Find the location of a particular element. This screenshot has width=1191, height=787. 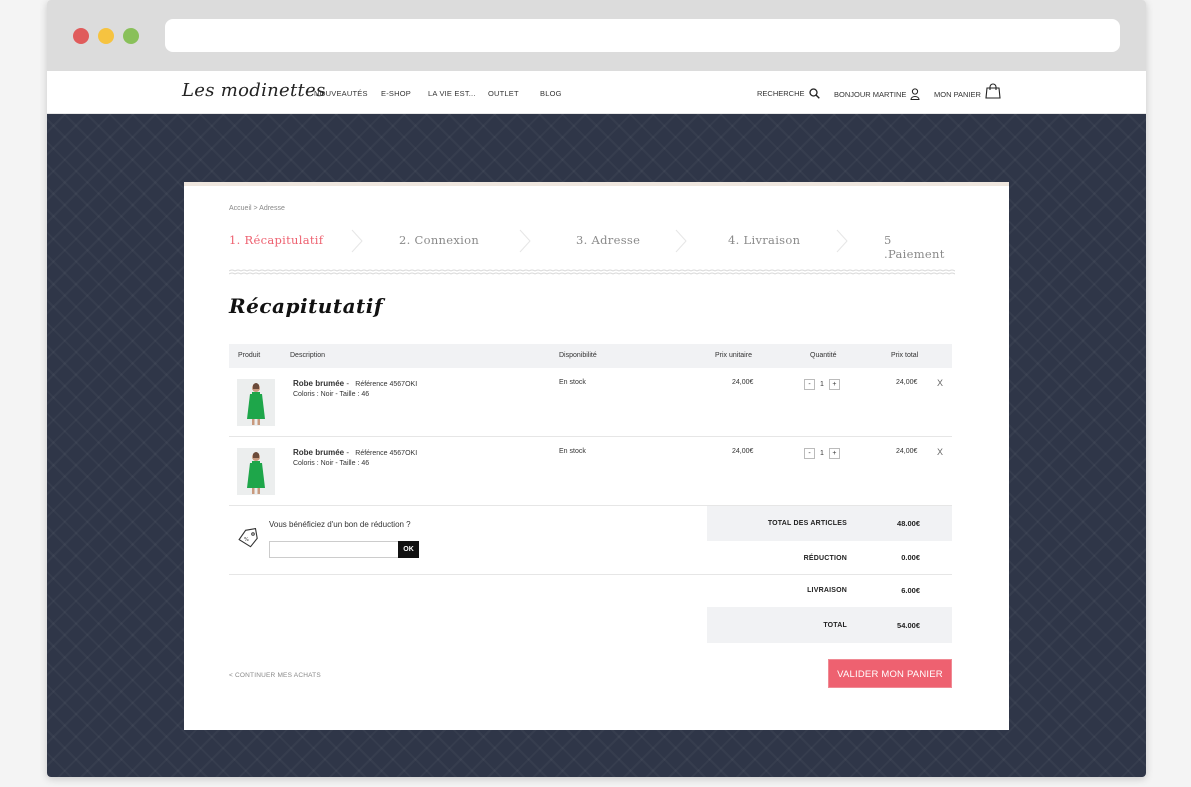

reduction-row: RÉDUCTION 0.00€ is located at coordinates (829, 558).